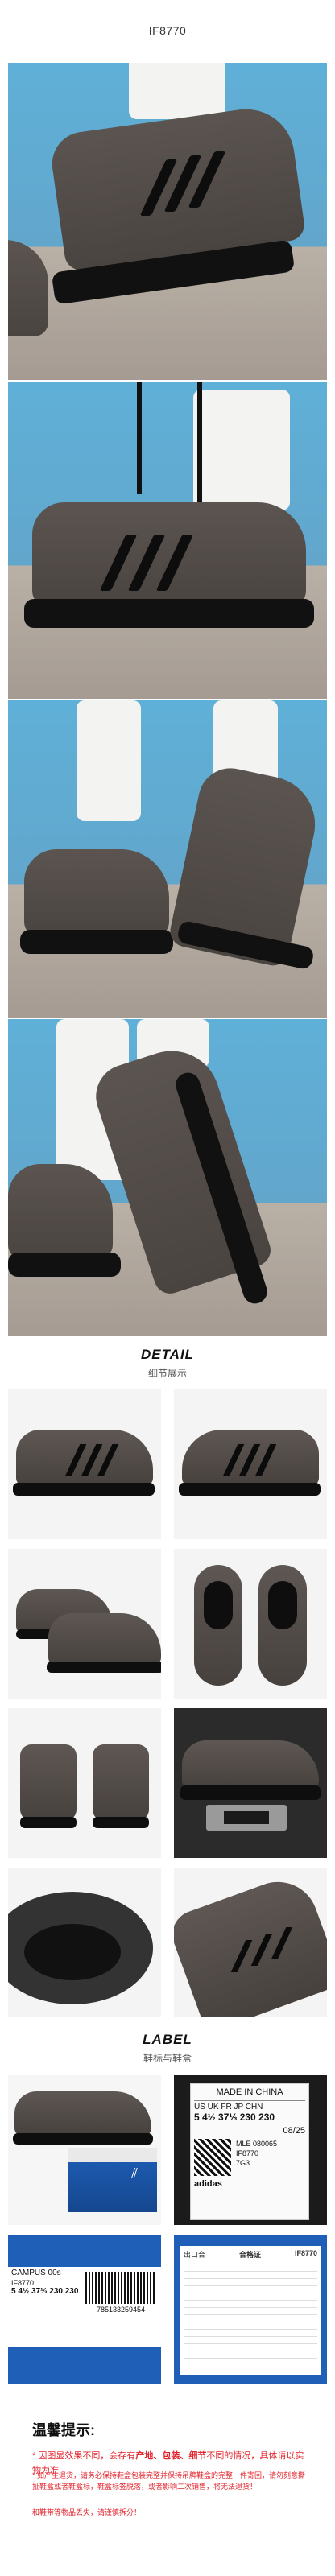 This screenshot has width=335, height=2576. I want to click on label-subtitle: 鞋标与鞋盒, so click(167, 2058).